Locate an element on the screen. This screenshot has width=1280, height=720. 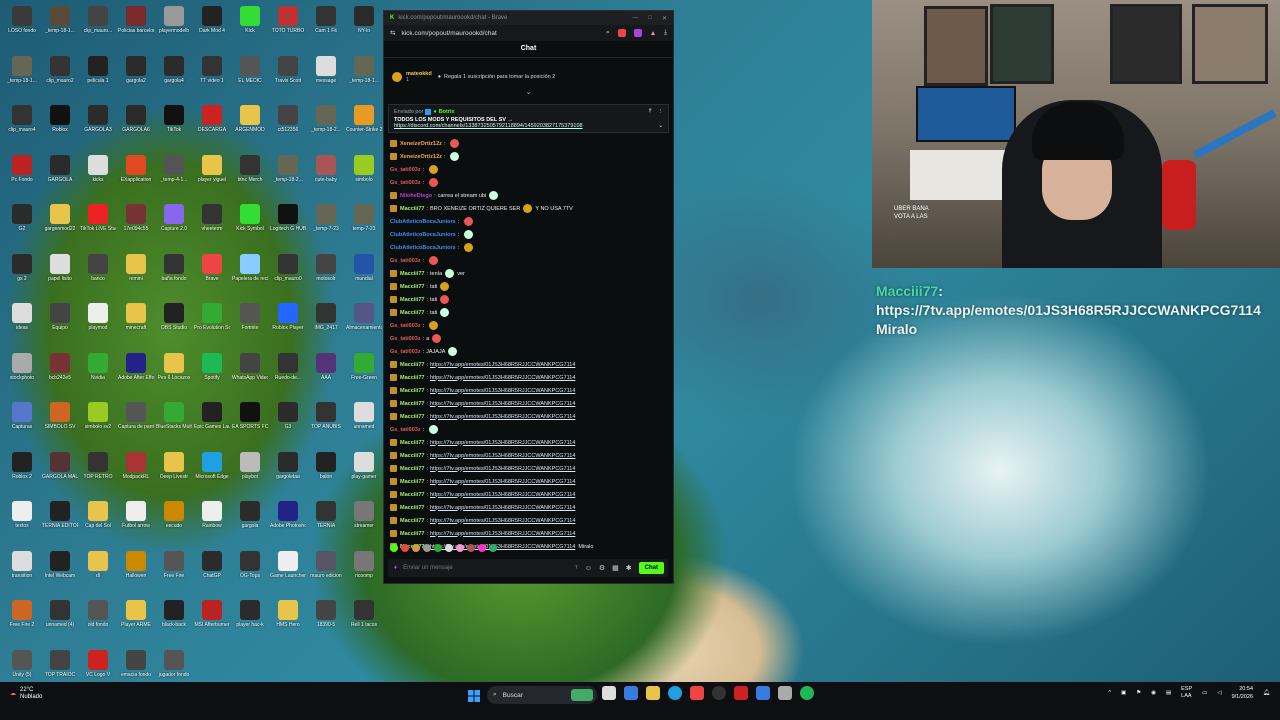
url-text: kick.com/popout/mauroookd/chat is located at coordinates (448, 33).